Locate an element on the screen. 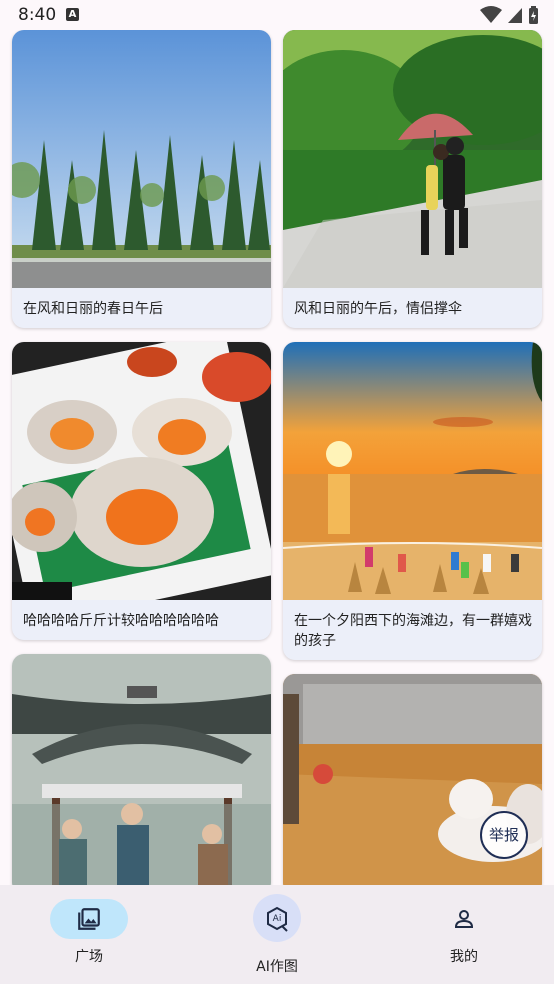 The width and height of the screenshot is (554, 984). card-caption: 在一个夕阳西下的海滩边，有一群嬉戏的孩子 is located at coordinates (413, 631).